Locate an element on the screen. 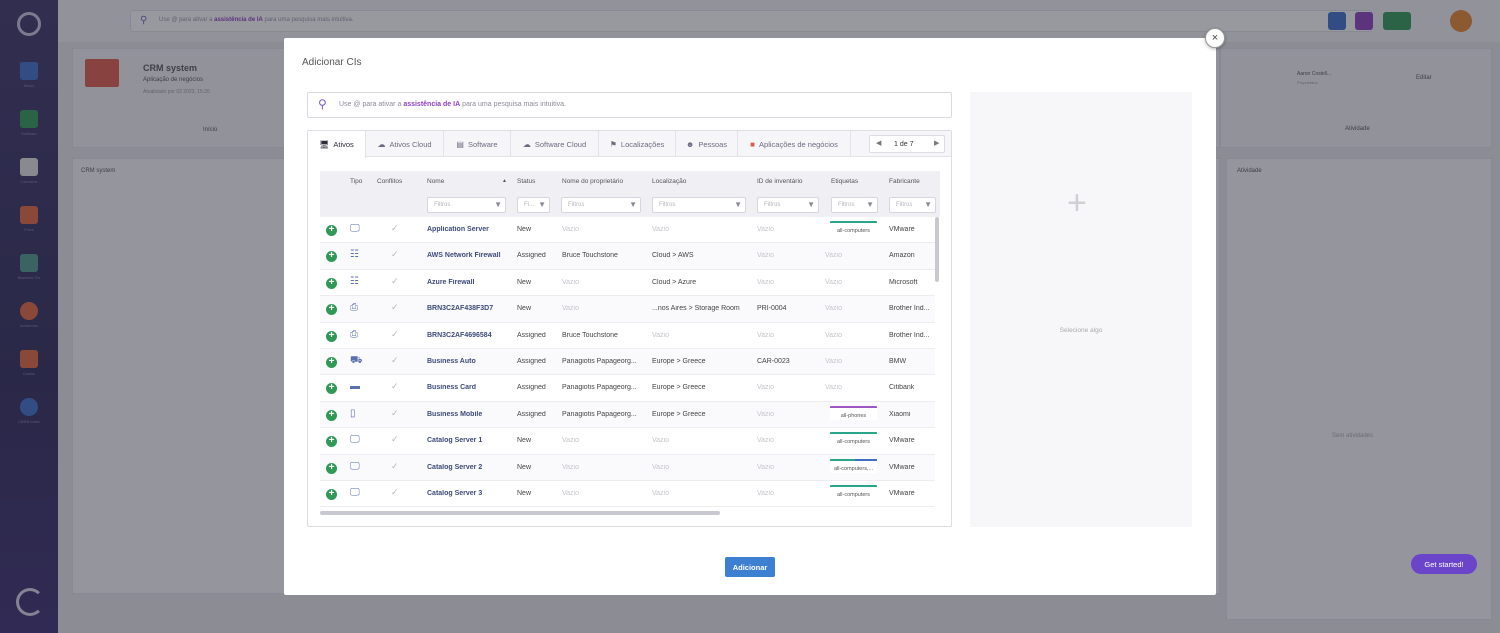  ci-name: Catalog Server 3 is located at coordinates (468, 493).